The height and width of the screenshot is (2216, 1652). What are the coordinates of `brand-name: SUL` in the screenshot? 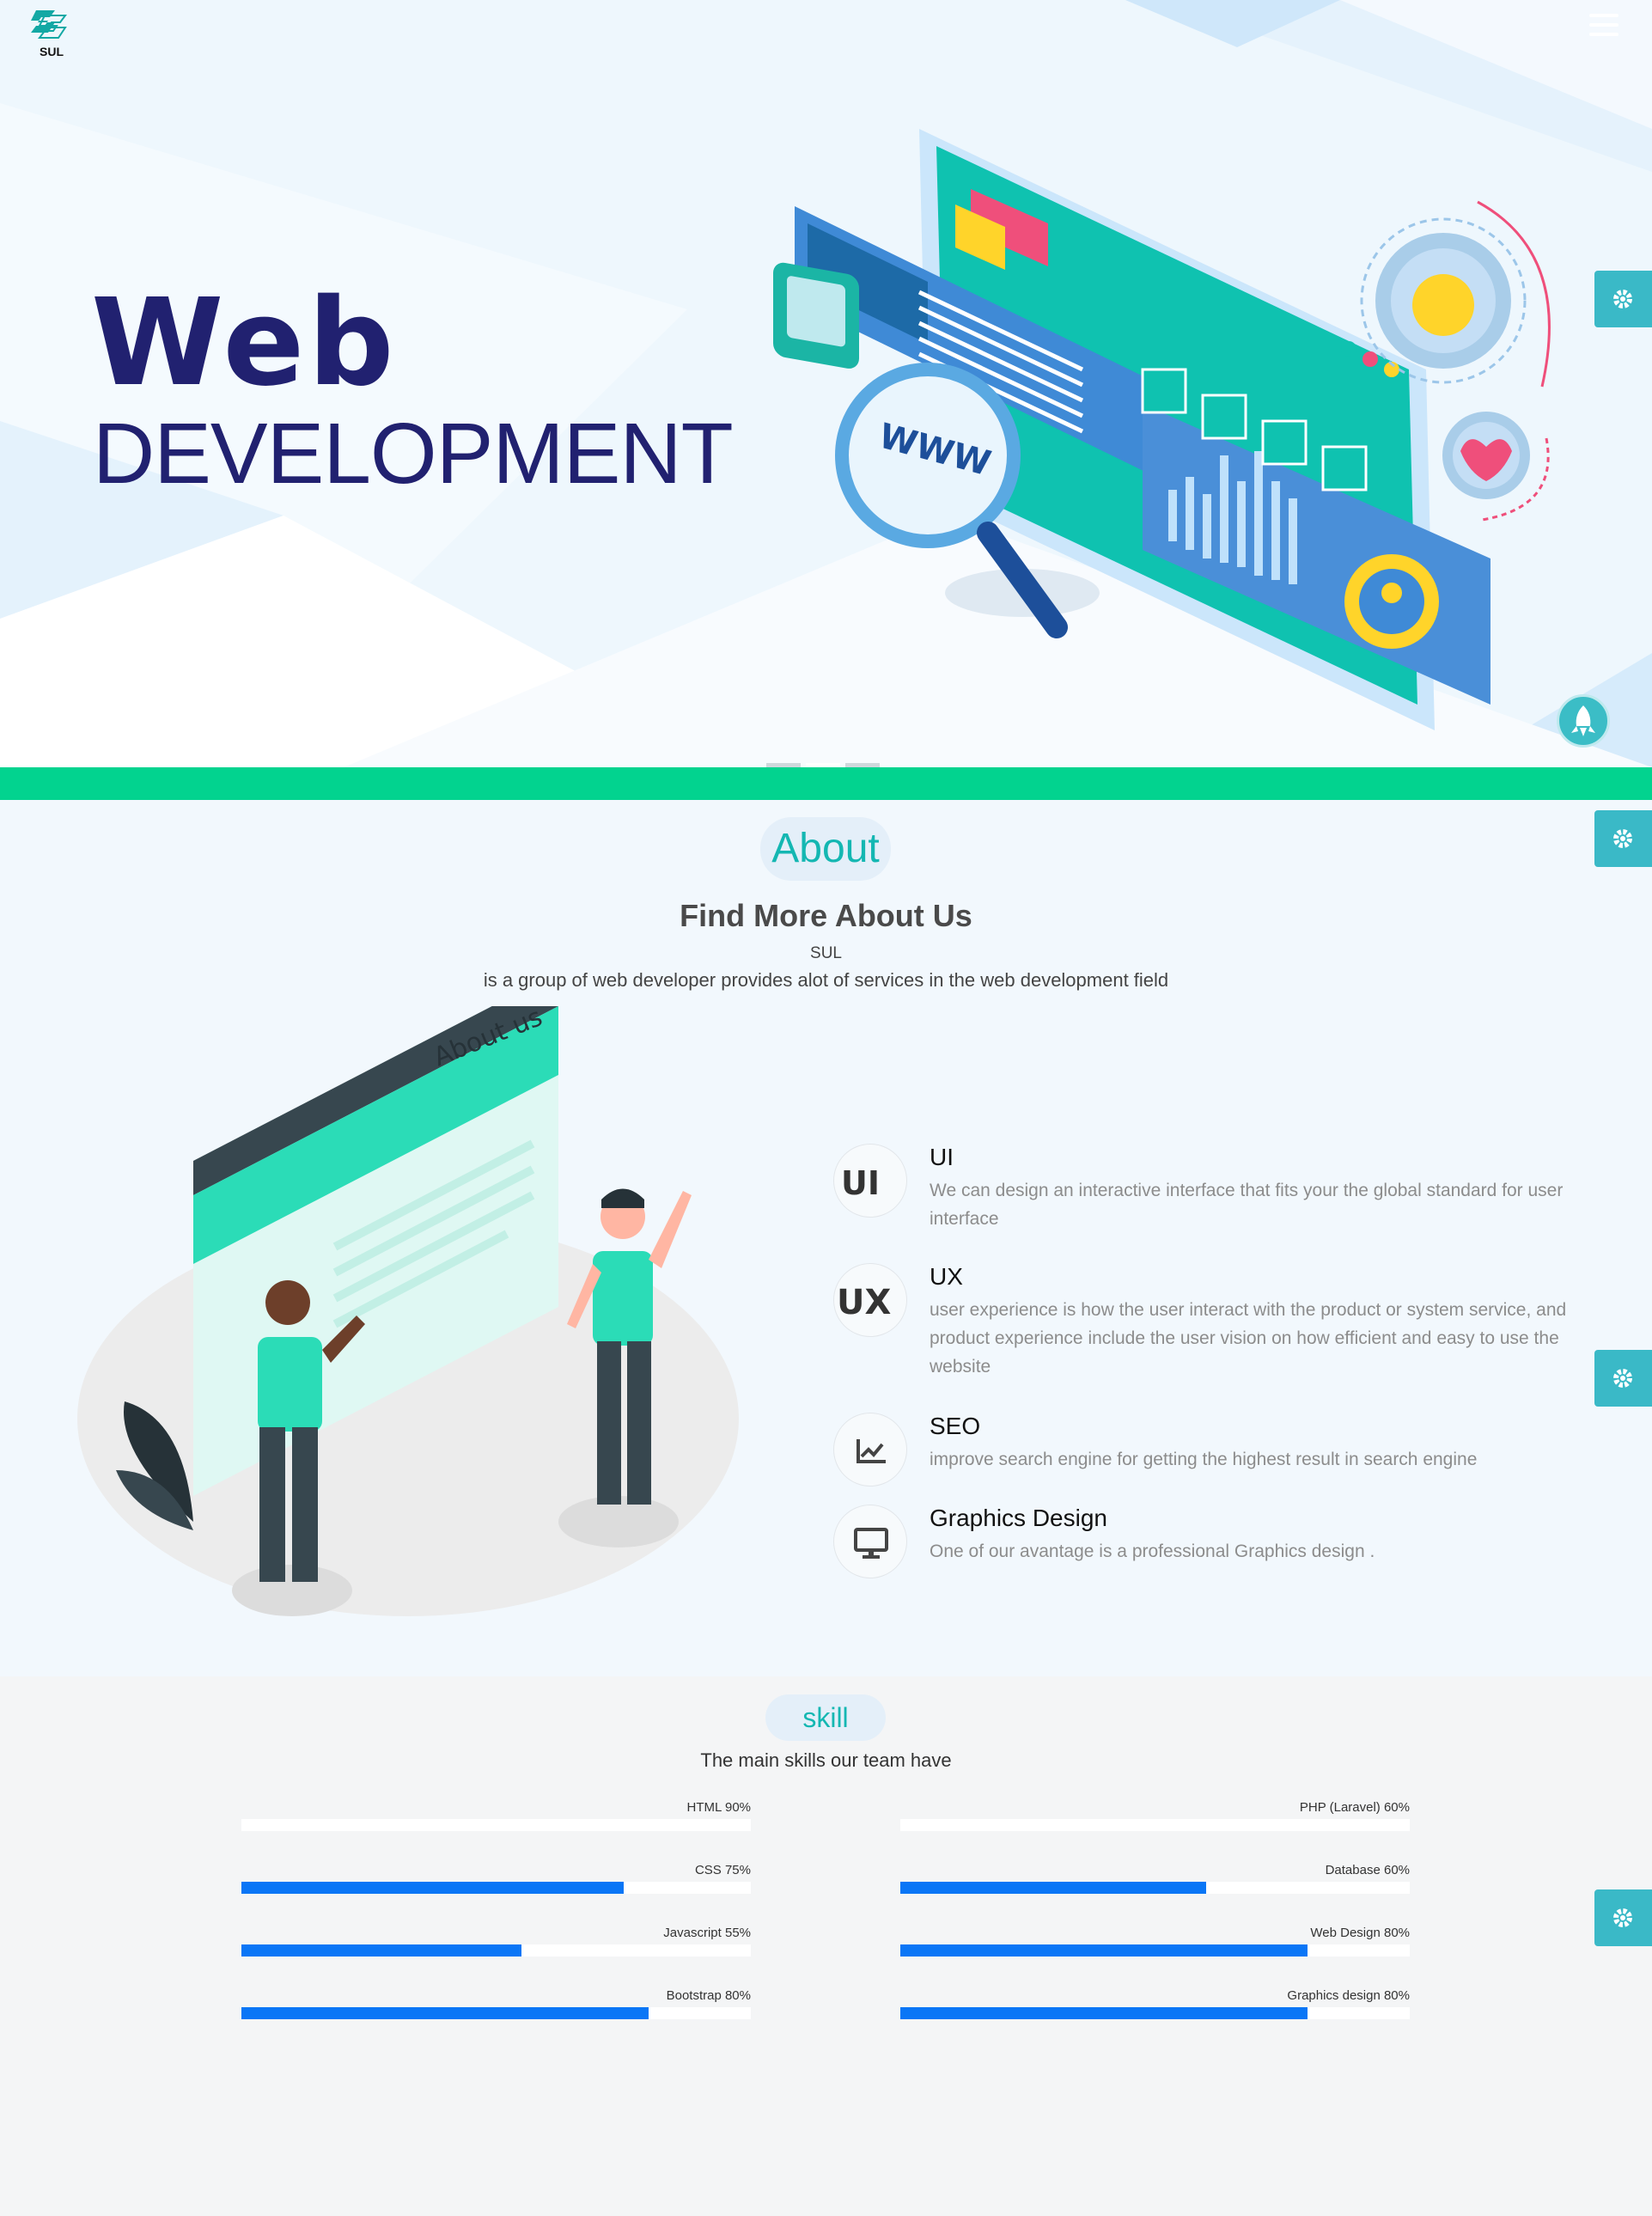 It's located at (52, 51).